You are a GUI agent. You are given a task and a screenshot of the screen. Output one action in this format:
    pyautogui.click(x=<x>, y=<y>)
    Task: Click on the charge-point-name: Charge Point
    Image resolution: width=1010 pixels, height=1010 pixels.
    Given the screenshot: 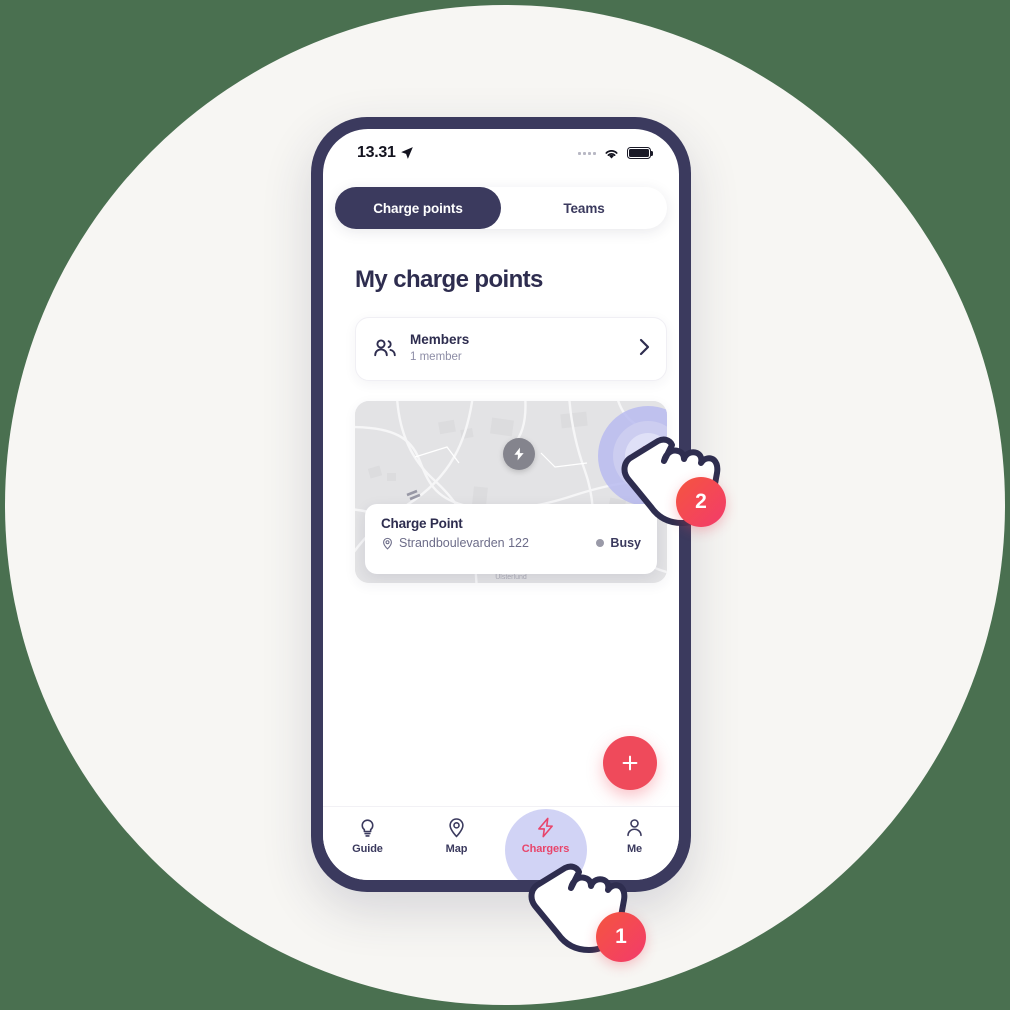 What is the action you would take?
    pyautogui.click(x=422, y=523)
    